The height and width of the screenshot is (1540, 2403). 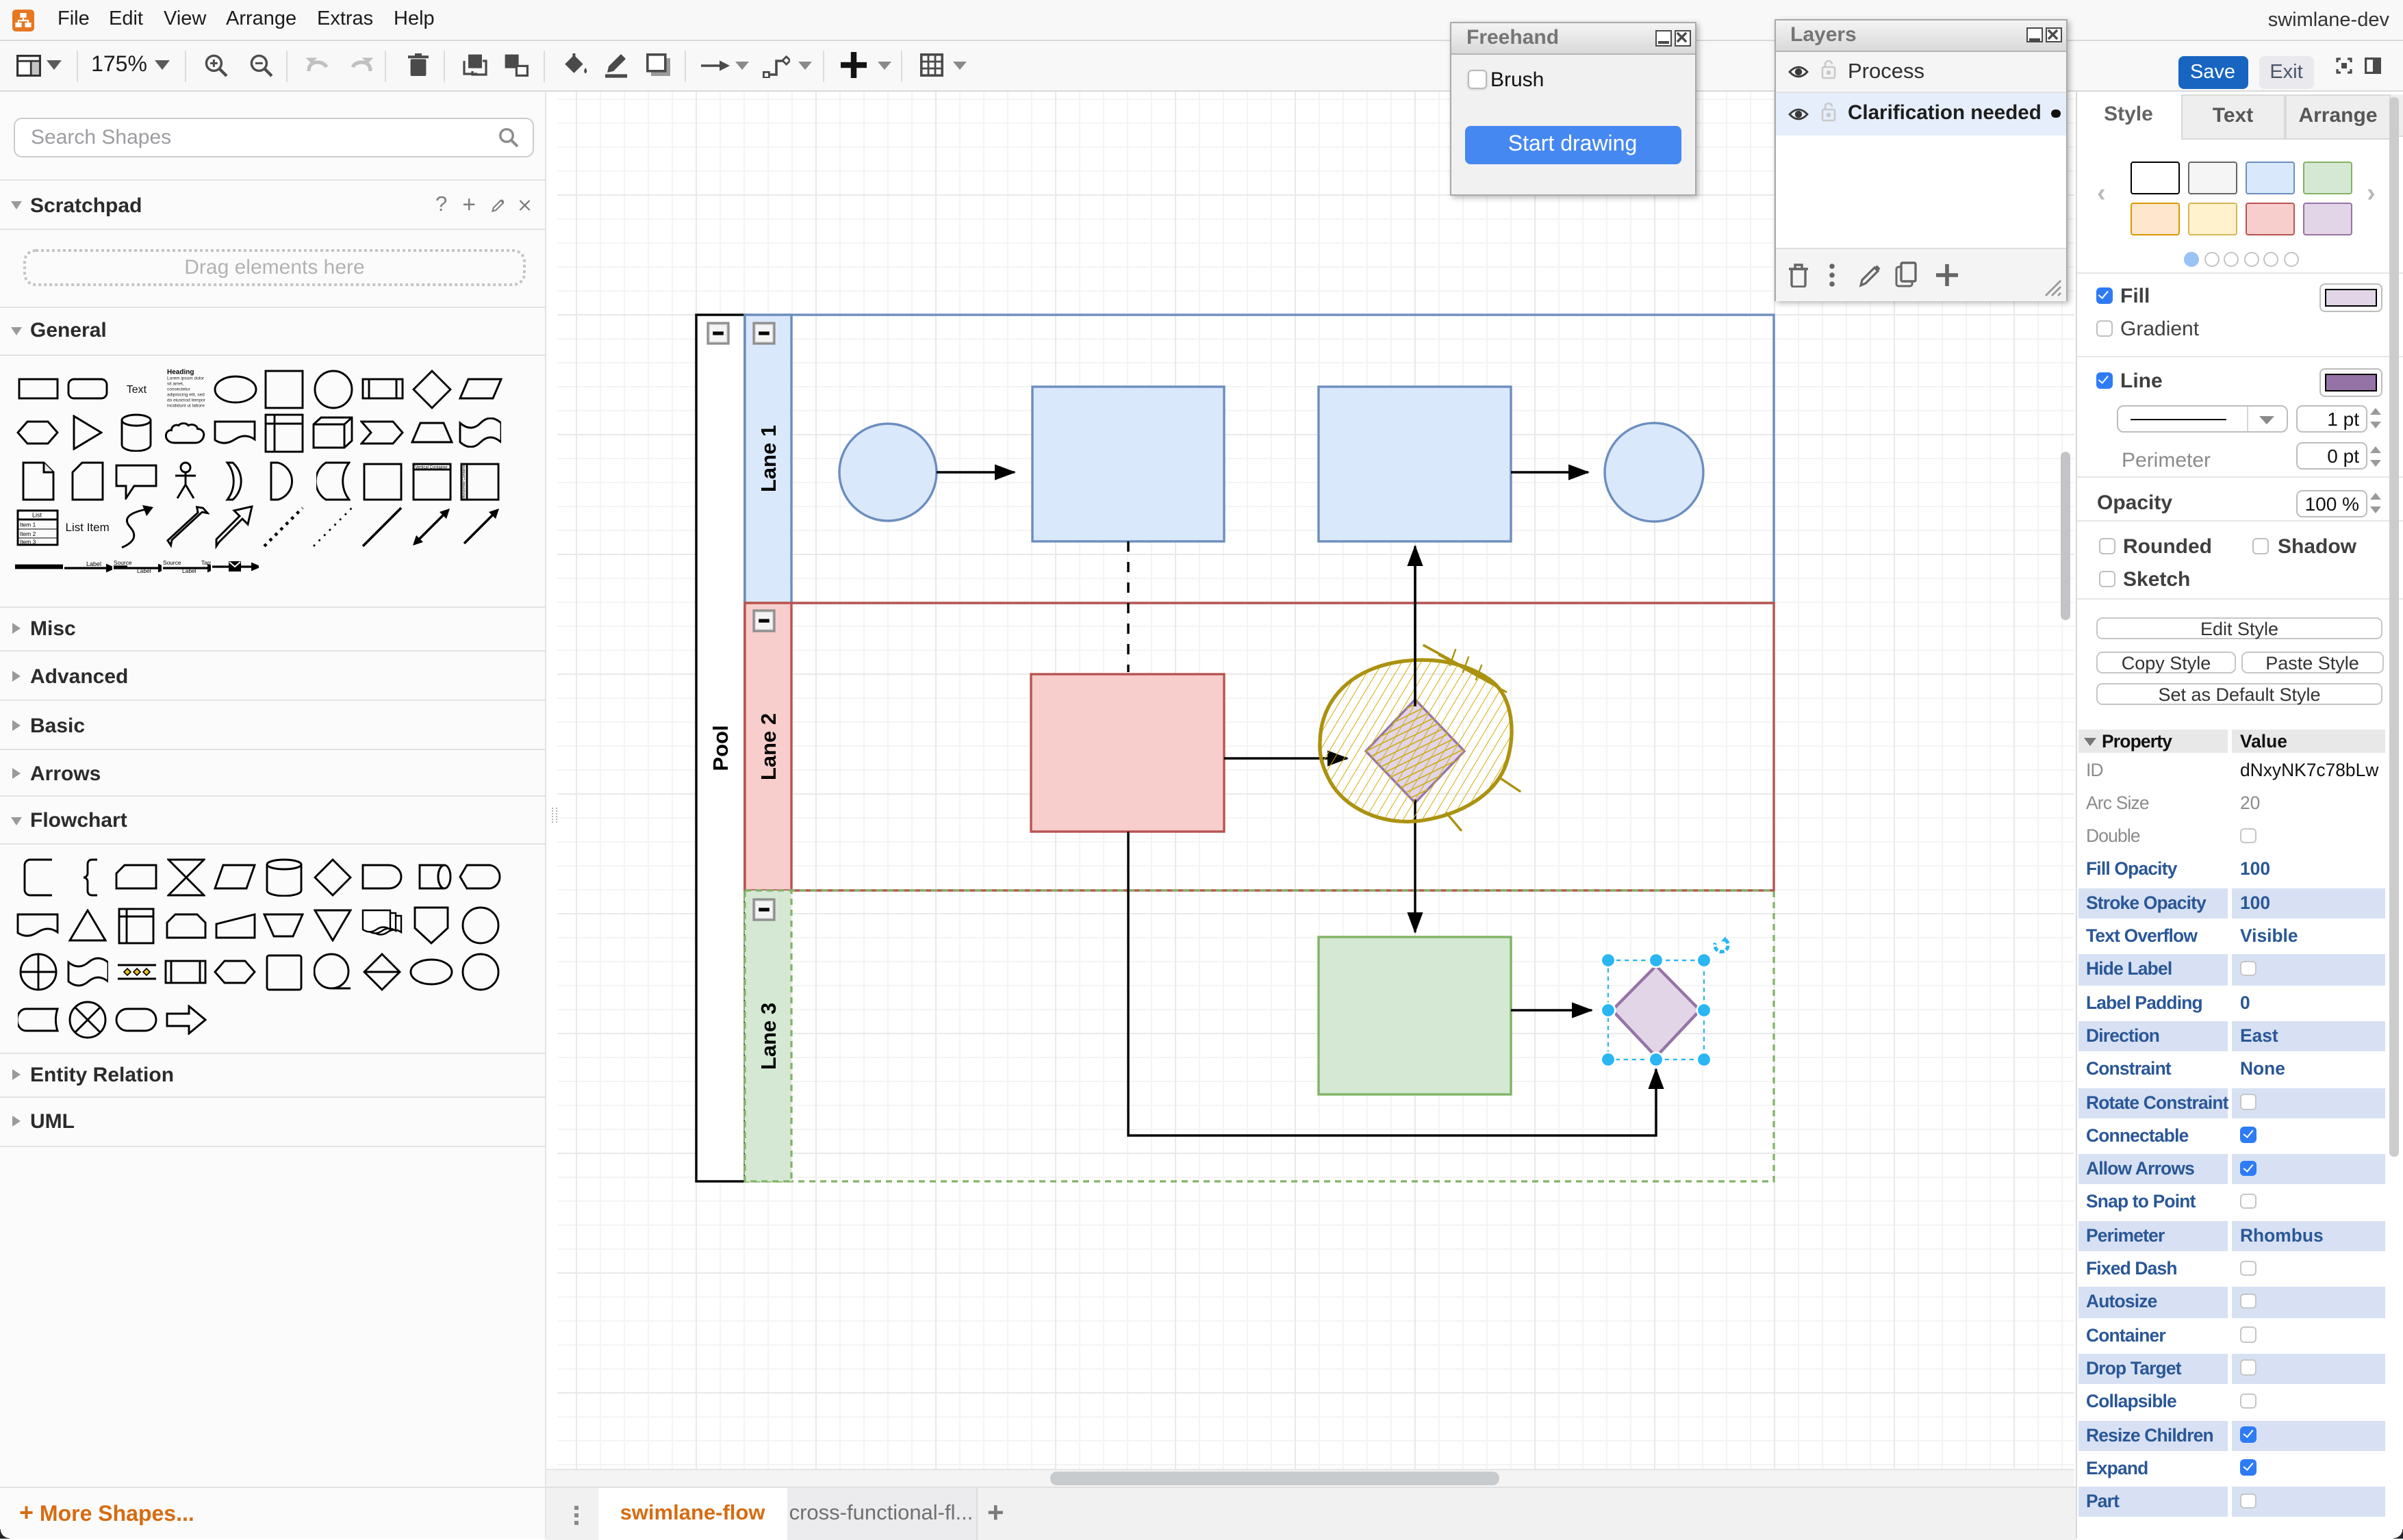 What do you see at coordinates (768, 1035) in the screenshot?
I see `svg-text: Lane 3` at bounding box center [768, 1035].